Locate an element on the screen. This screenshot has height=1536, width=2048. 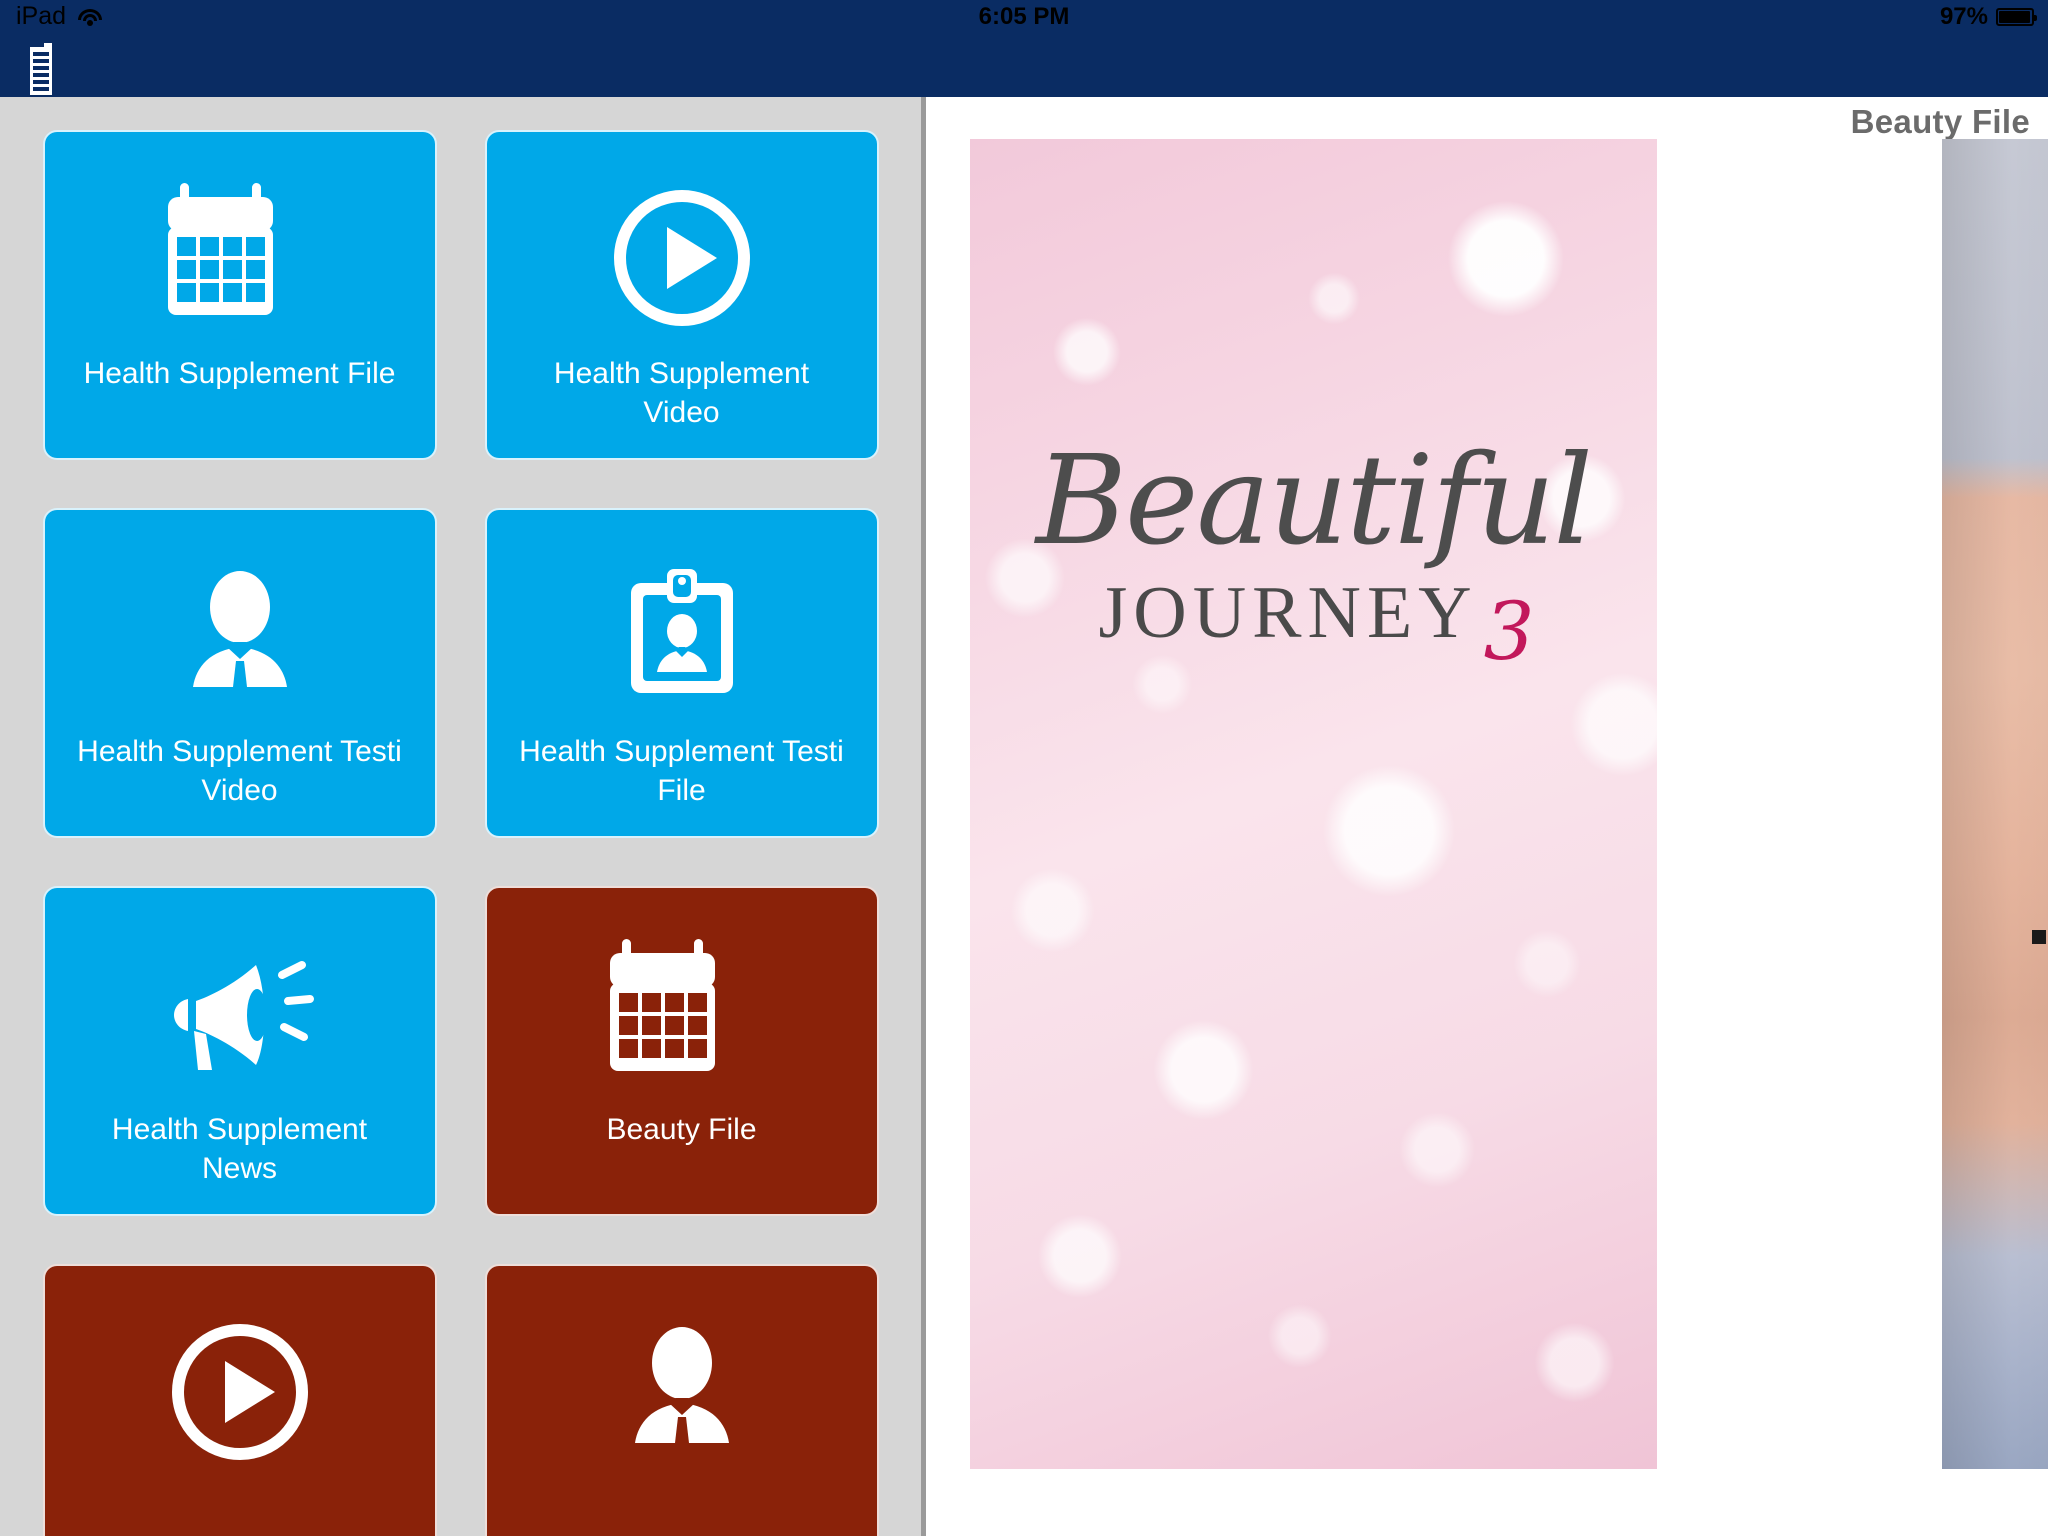
status-bar-right: 97% is located at coordinates (1988, 16).